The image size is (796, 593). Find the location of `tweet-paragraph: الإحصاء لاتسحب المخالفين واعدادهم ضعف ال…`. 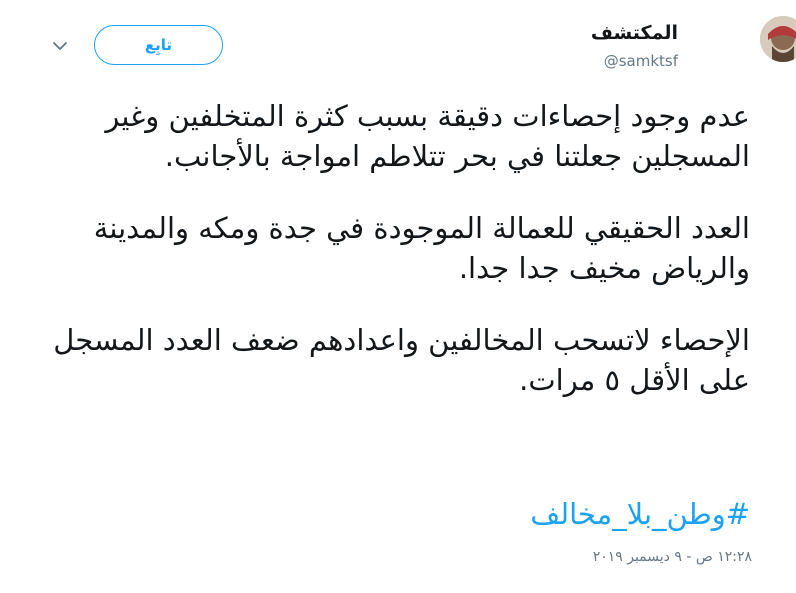

tweet-paragraph: الإحصاء لاتسحب المخالفين واعدادهم ضعف ال… is located at coordinates (401, 360).